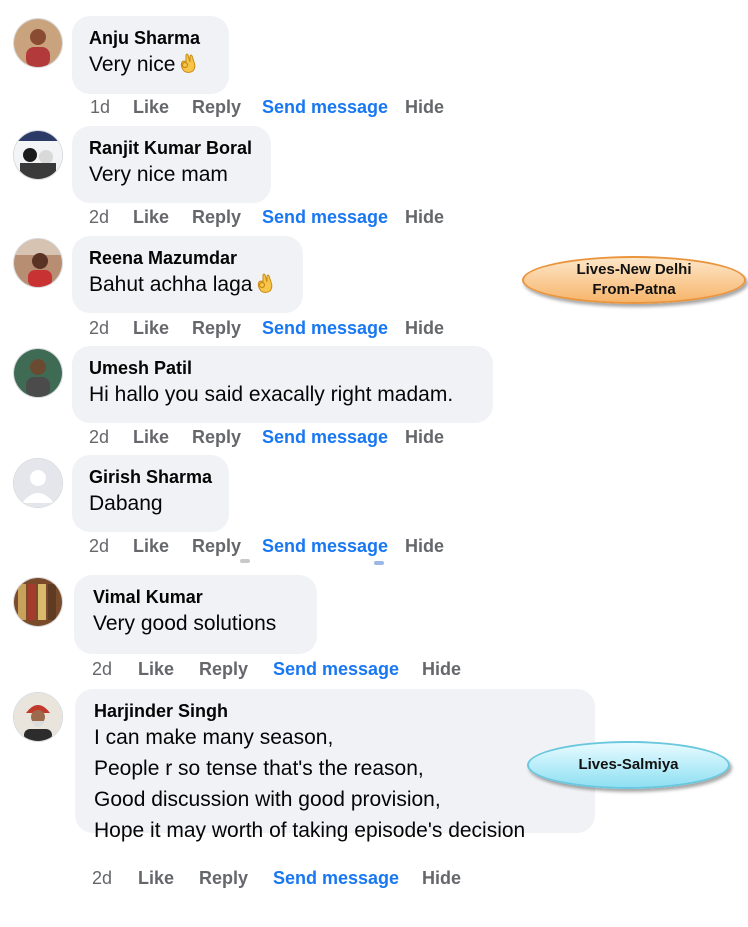 The width and height of the screenshot is (748, 927). What do you see at coordinates (214, 737) in the screenshot?
I see `comment-text-line: I can make many season,` at bounding box center [214, 737].